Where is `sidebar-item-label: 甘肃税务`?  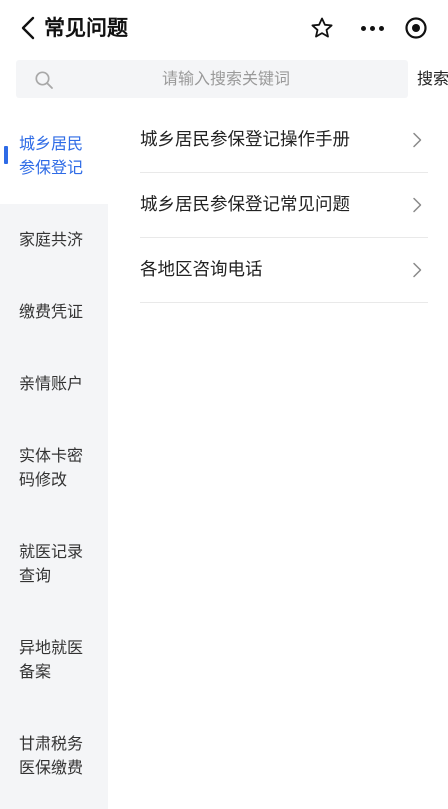
sidebar-item-label: 甘肃税务 is located at coordinates (51, 743).